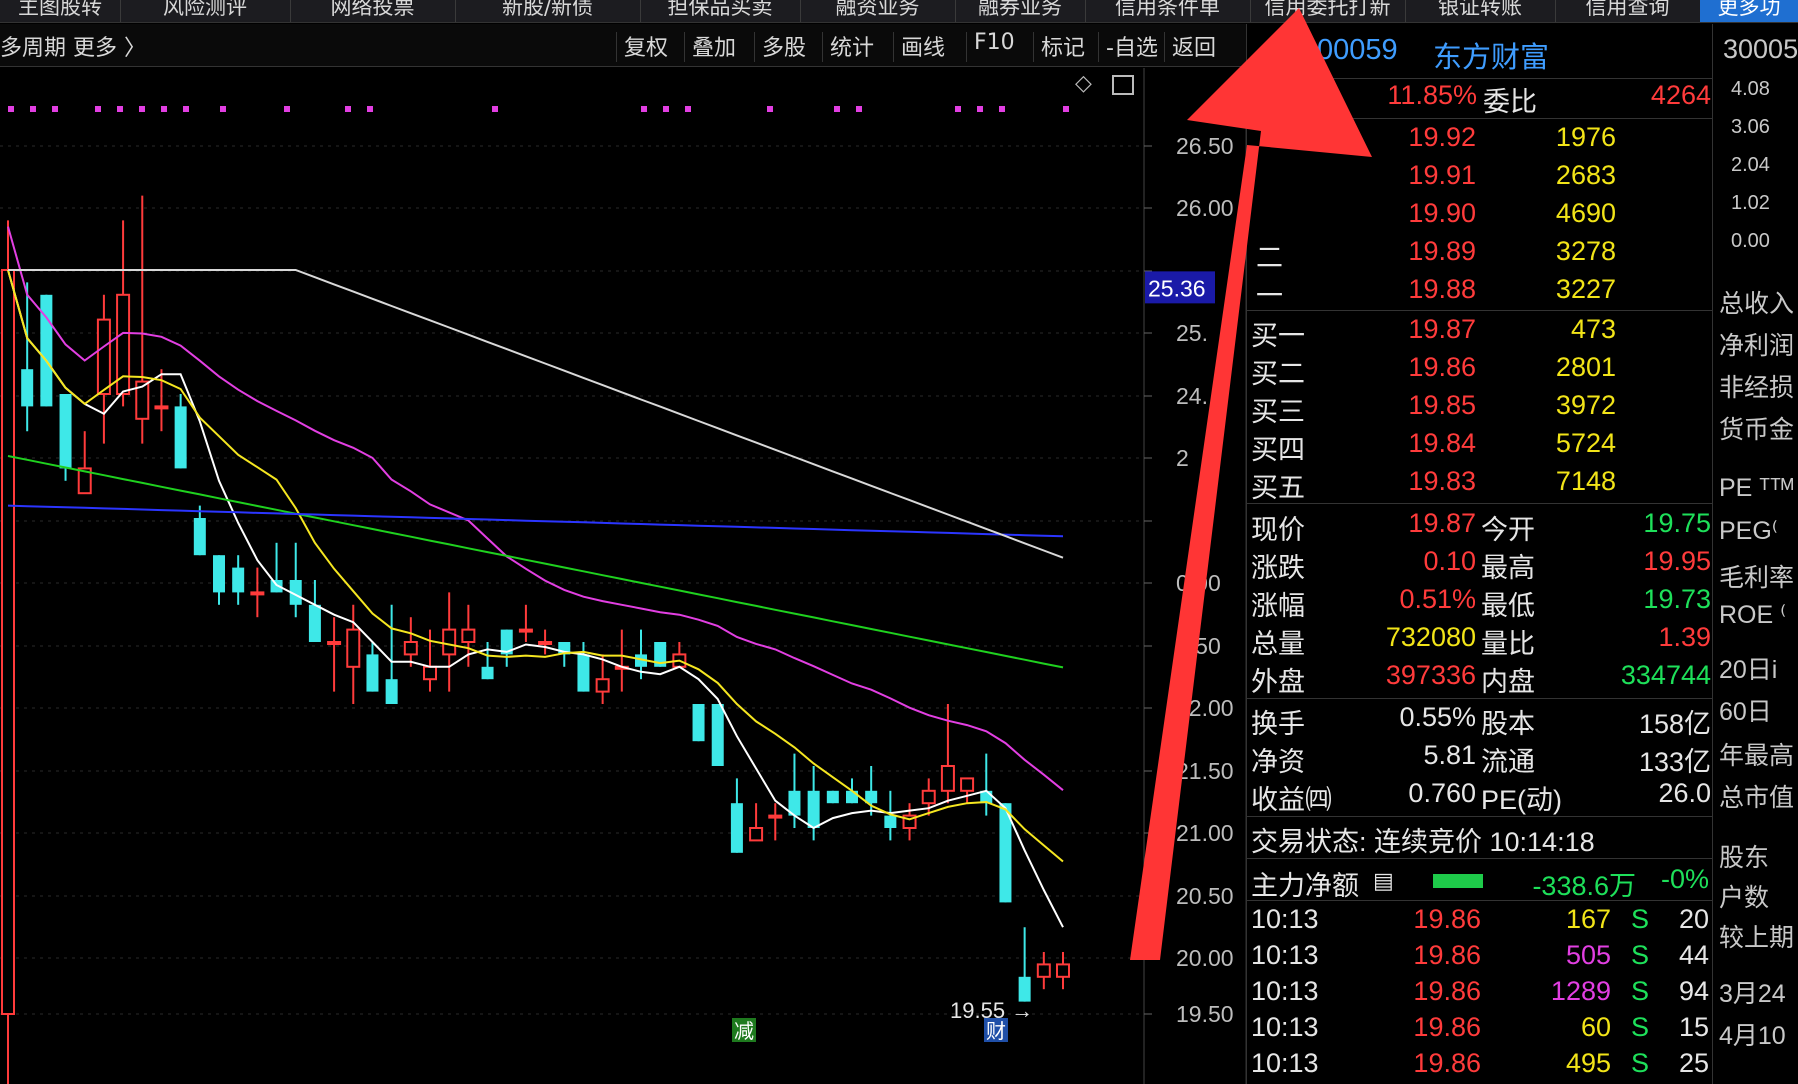 The width and height of the screenshot is (1798, 1084). I want to click on toolbar-button-0: 复权, so click(646, 46).